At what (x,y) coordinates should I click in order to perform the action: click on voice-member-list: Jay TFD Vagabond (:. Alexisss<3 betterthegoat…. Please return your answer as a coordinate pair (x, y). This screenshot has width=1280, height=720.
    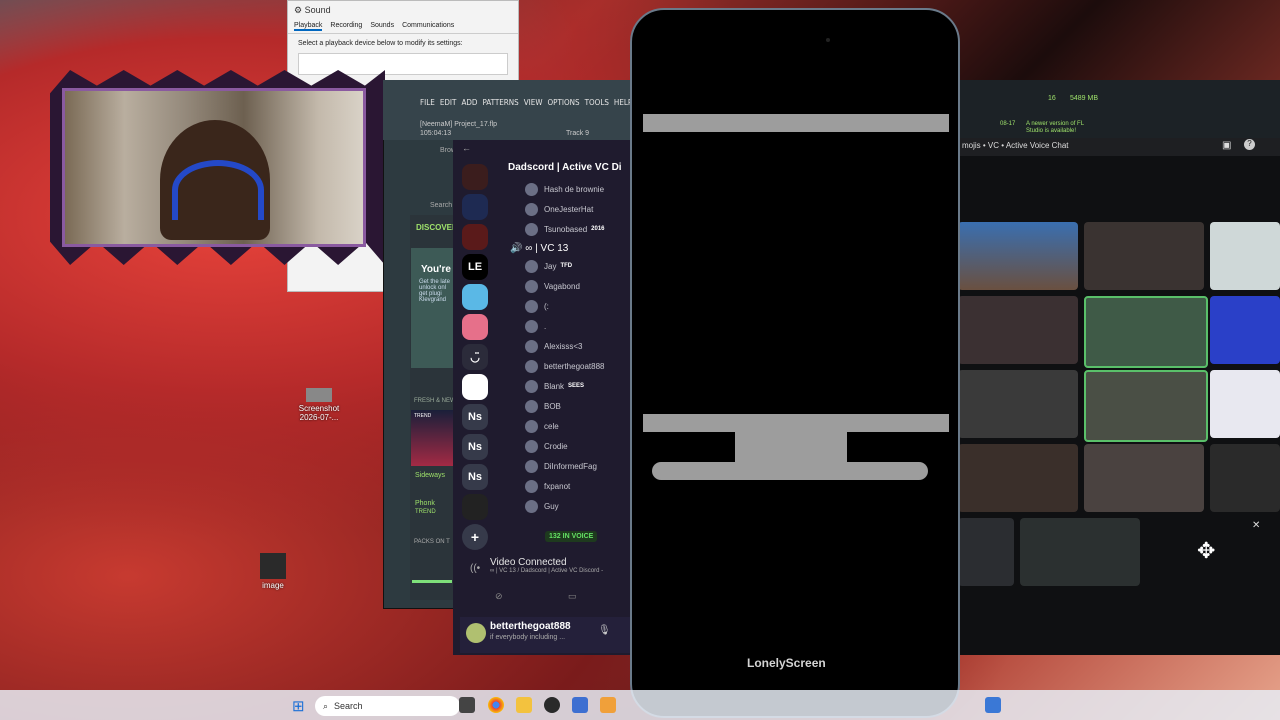
    Looking at the image, I should click on (567, 386).